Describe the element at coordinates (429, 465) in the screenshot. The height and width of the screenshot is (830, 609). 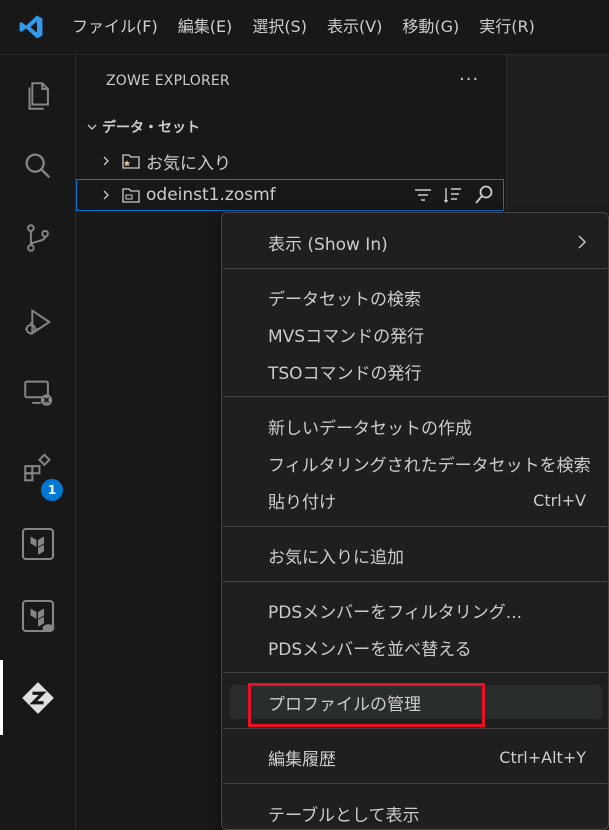
I see `menu-label: フィルタリングされたデータセットを検索` at that location.